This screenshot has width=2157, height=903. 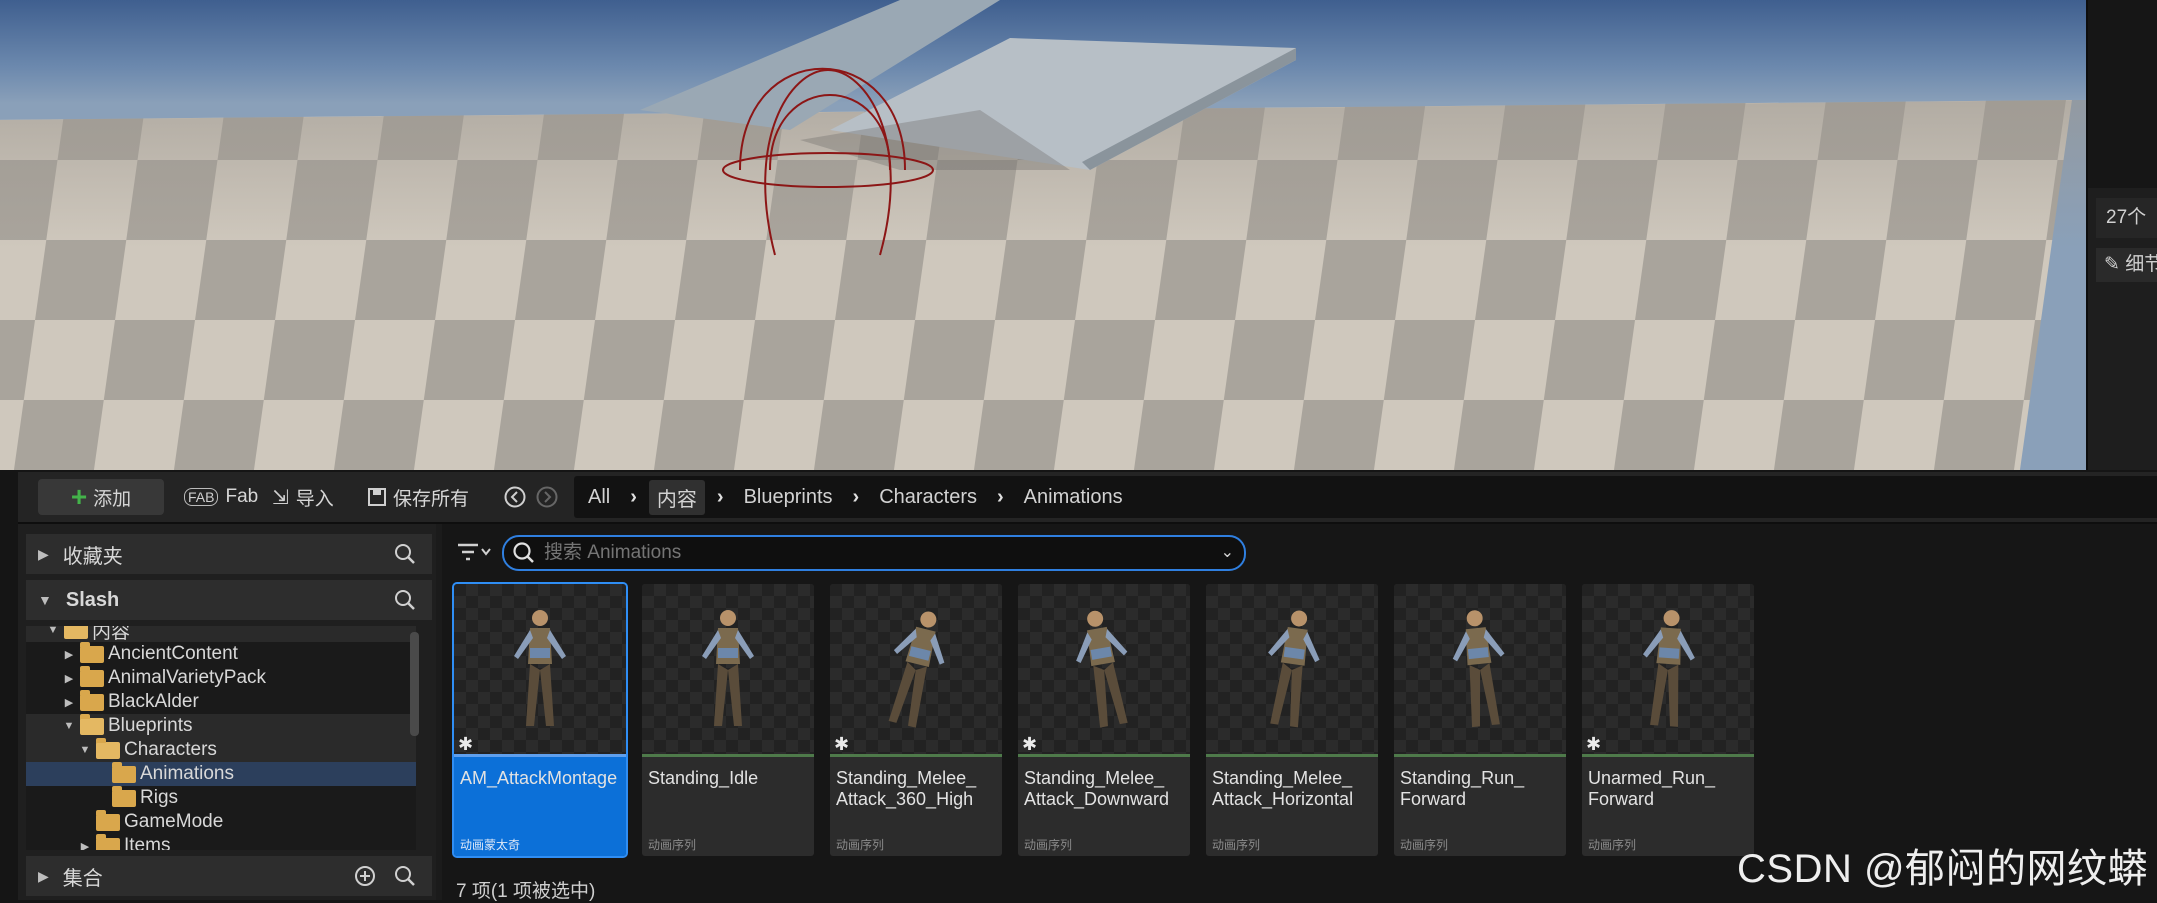 What do you see at coordinates (2126, 265) in the screenshot?
I see `details-tab: ✎ 细节` at bounding box center [2126, 265].